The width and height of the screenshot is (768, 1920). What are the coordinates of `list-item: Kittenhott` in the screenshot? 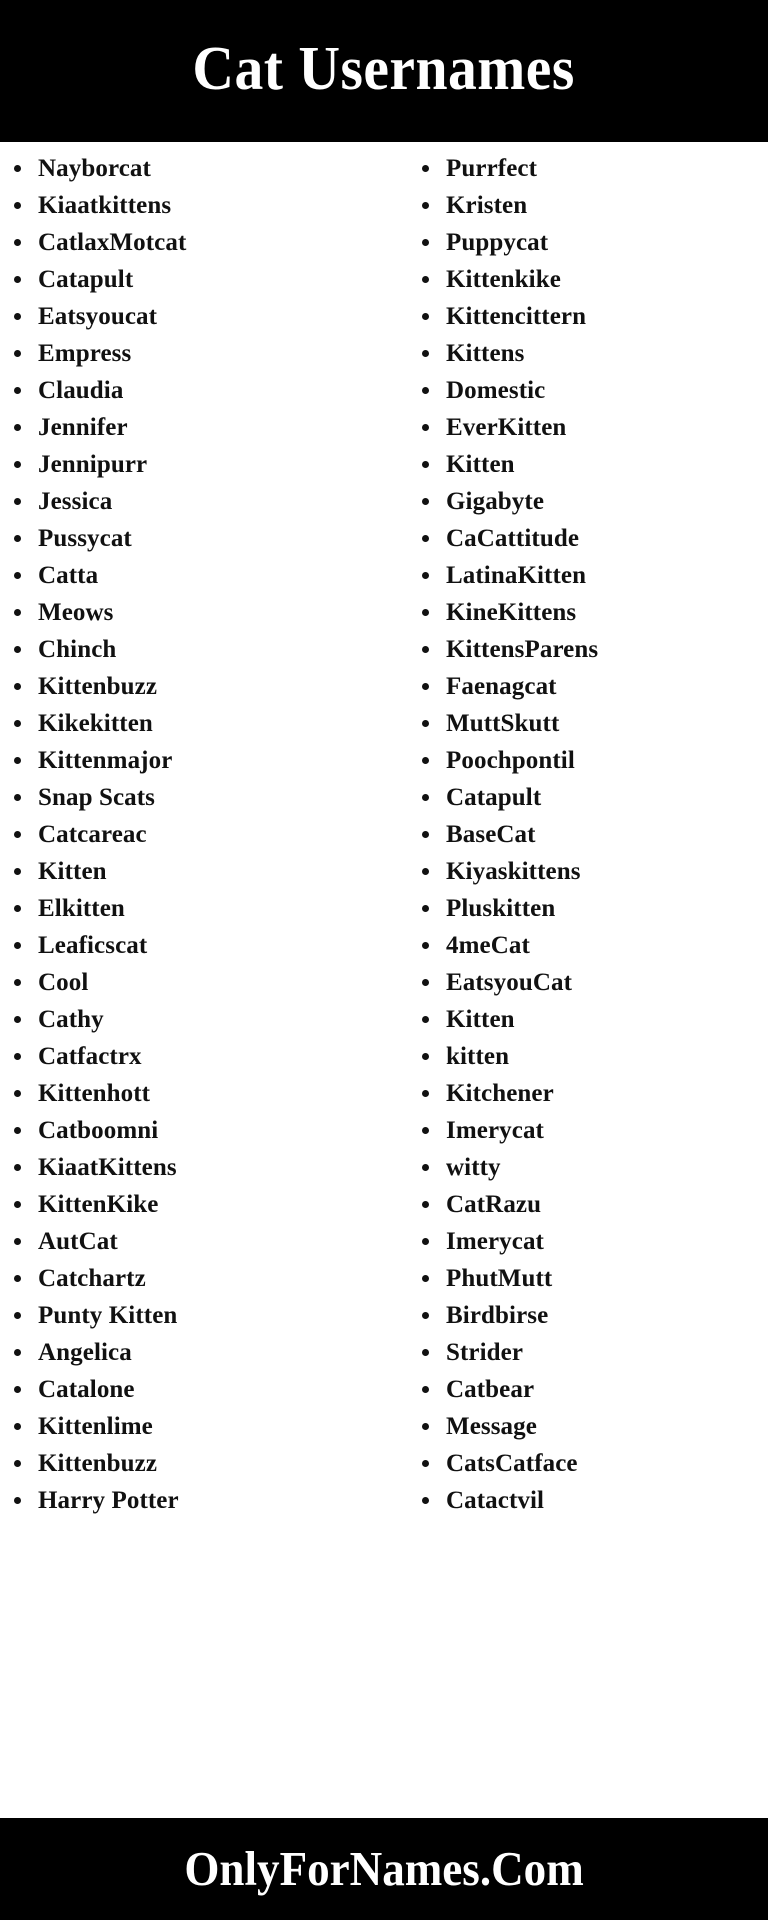 It's located at (186, 1093).